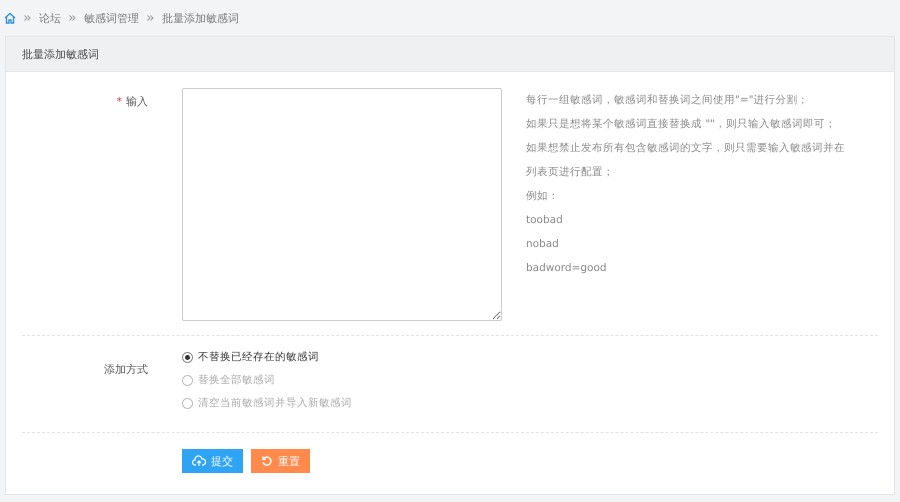  Describe the element at coordinates (199, 461) in the screenshot. I see `cloud-upload-icon` at that location.